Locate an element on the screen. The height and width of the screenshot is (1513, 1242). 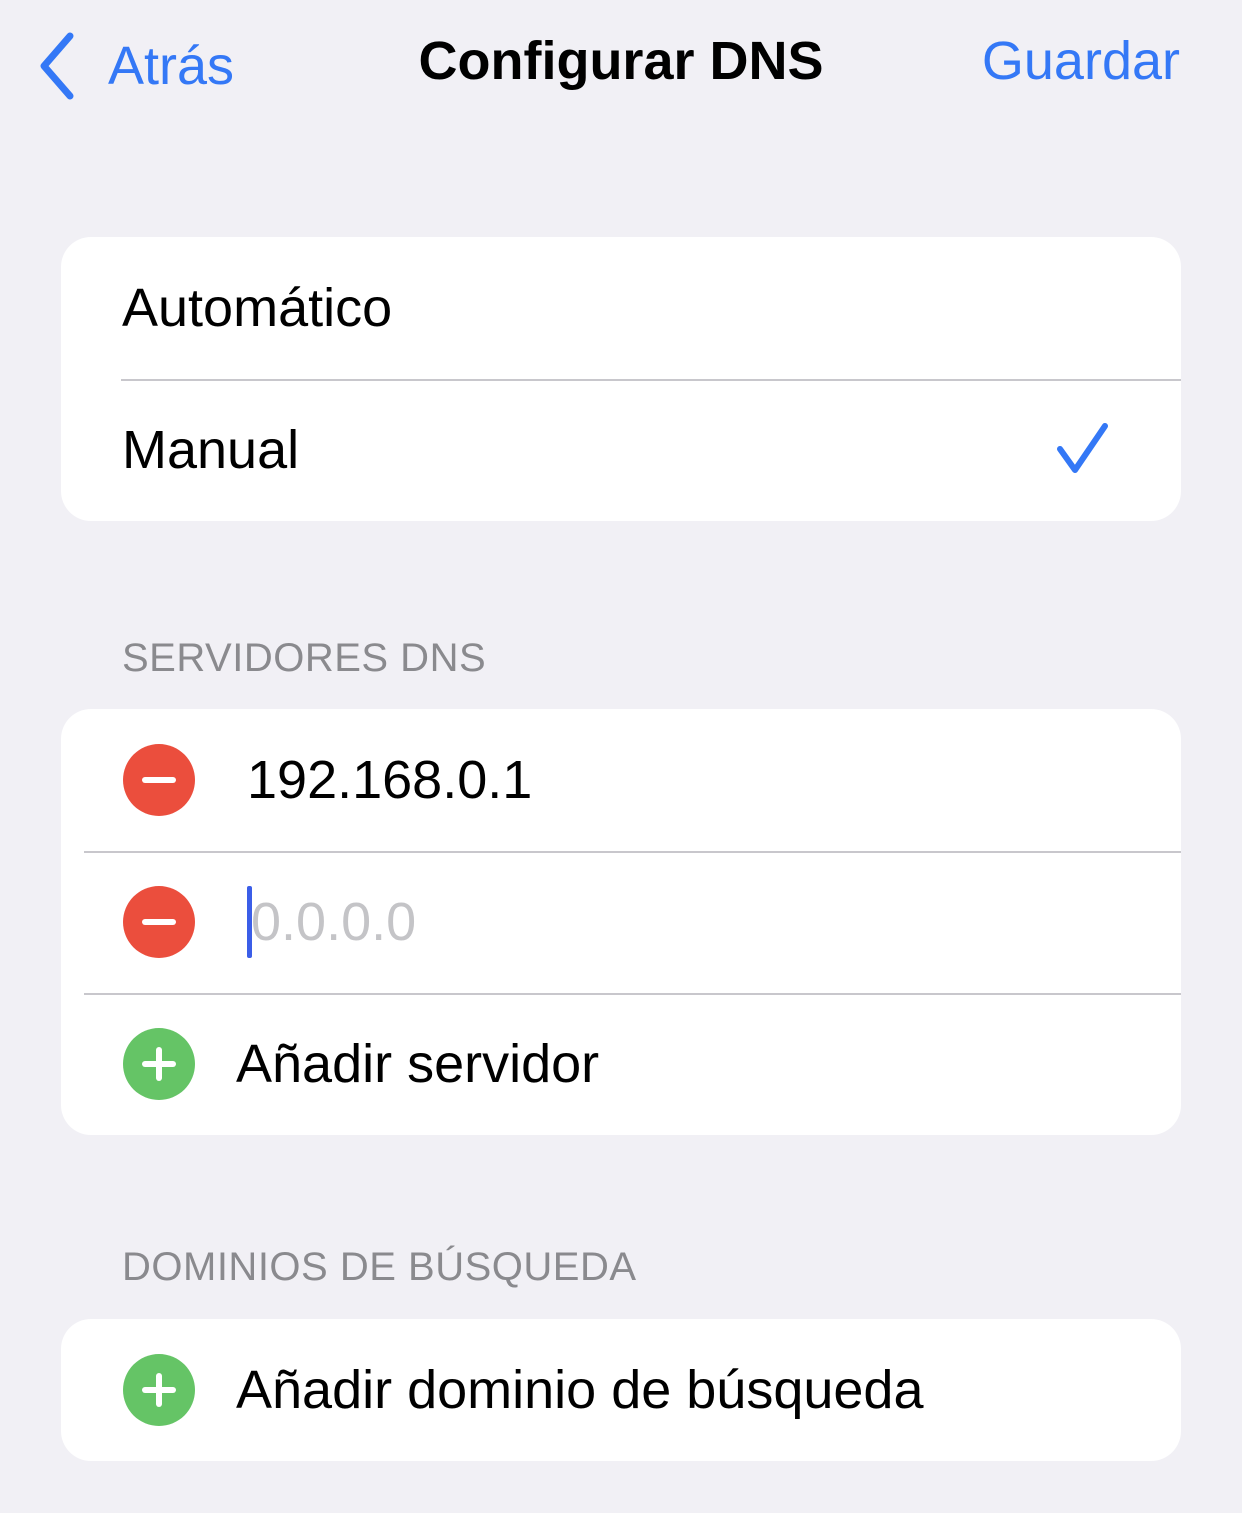
mode-option-label: Manual is located at coordinates (211, 450).